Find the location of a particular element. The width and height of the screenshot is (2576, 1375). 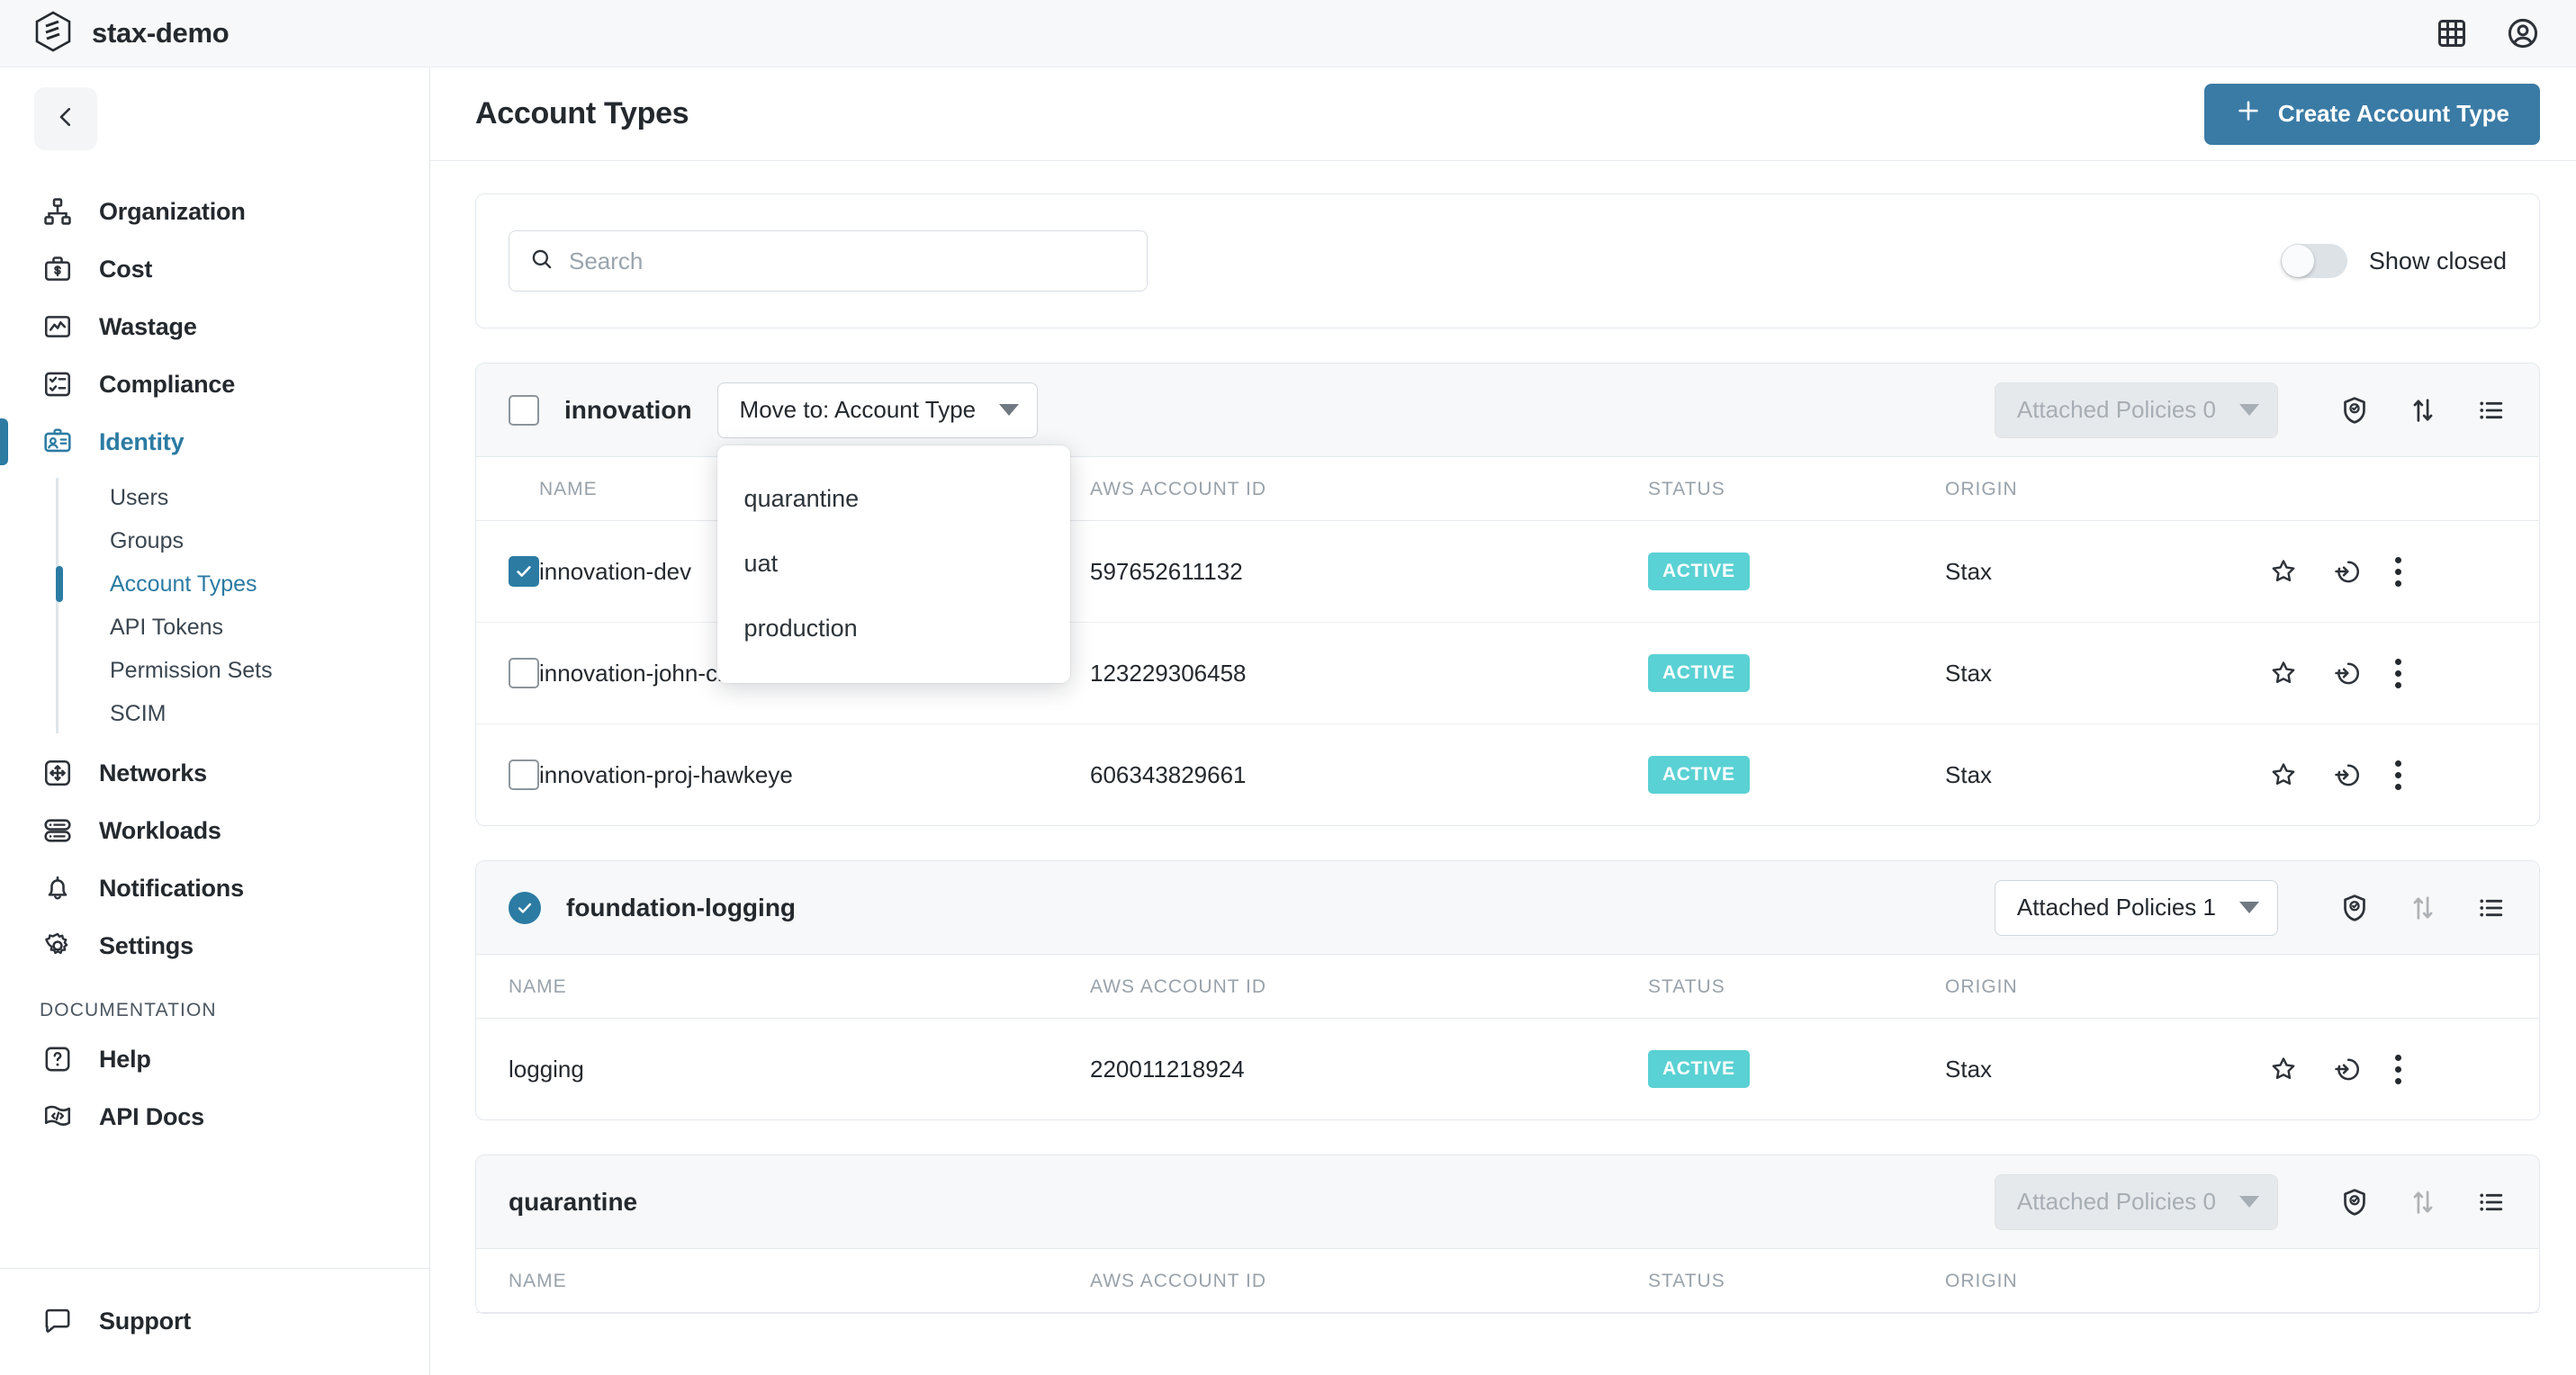

create-account-type-button: Create Account Type is located at coordinates (2371, 114).